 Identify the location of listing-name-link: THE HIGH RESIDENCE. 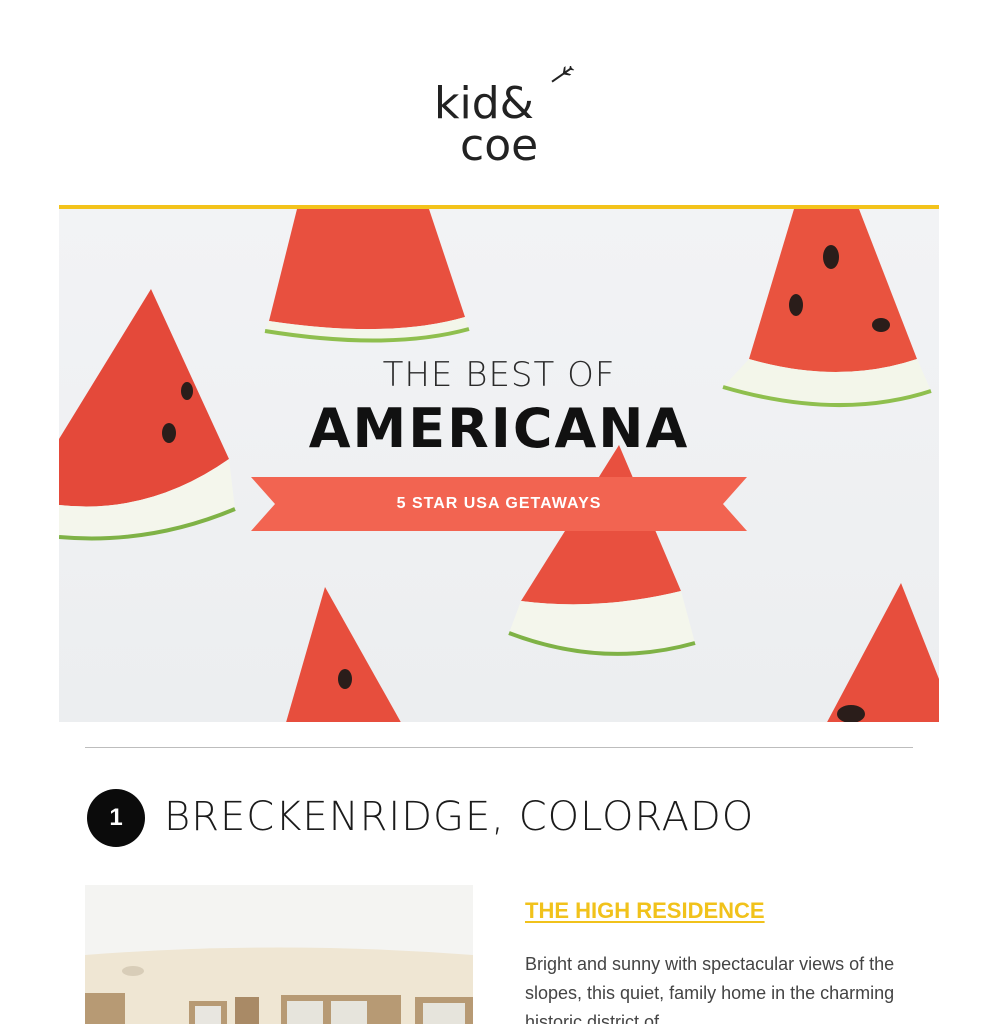
(645, 911).